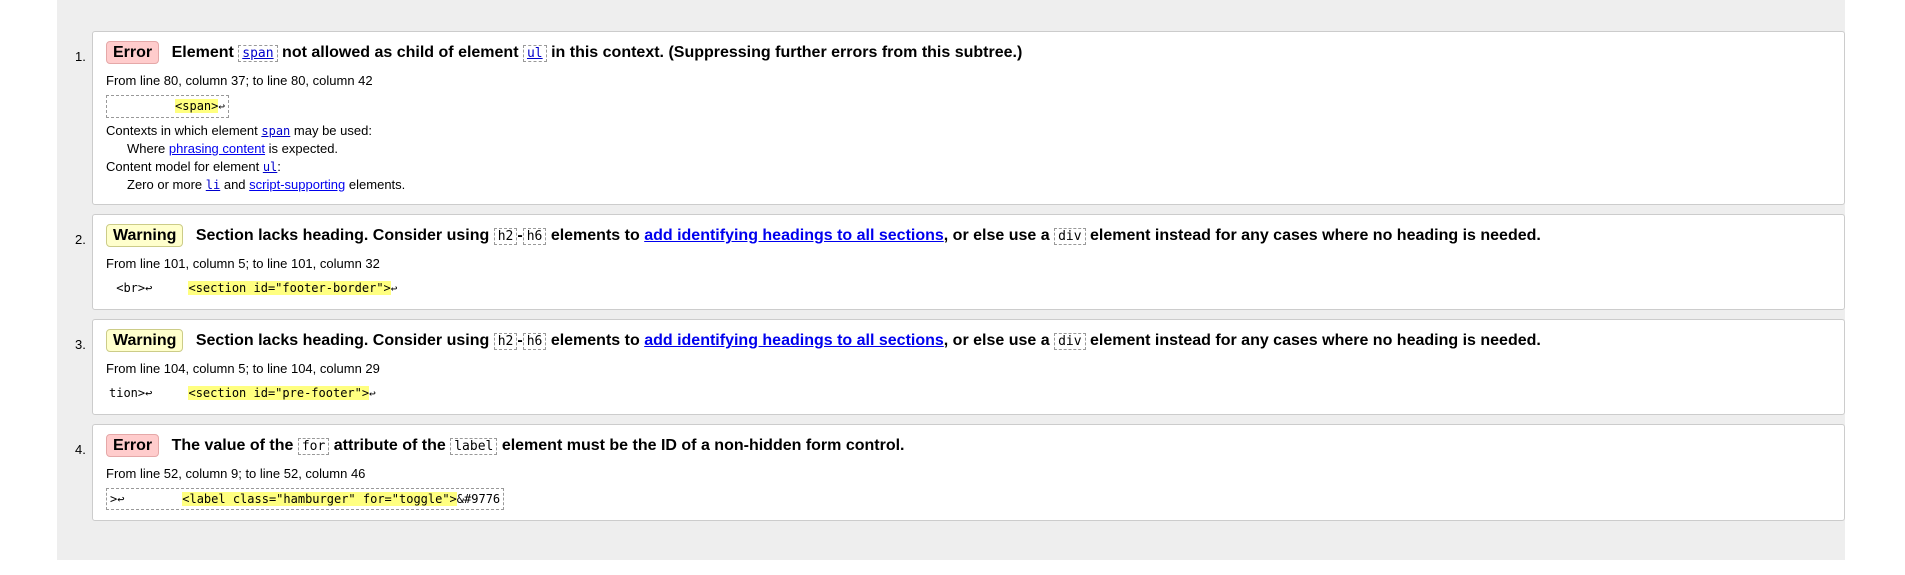  What do you see at coordinates (149, 393) in the screenshot?
I see `extract-before: tion>↩` at bounding box center [149, 393].